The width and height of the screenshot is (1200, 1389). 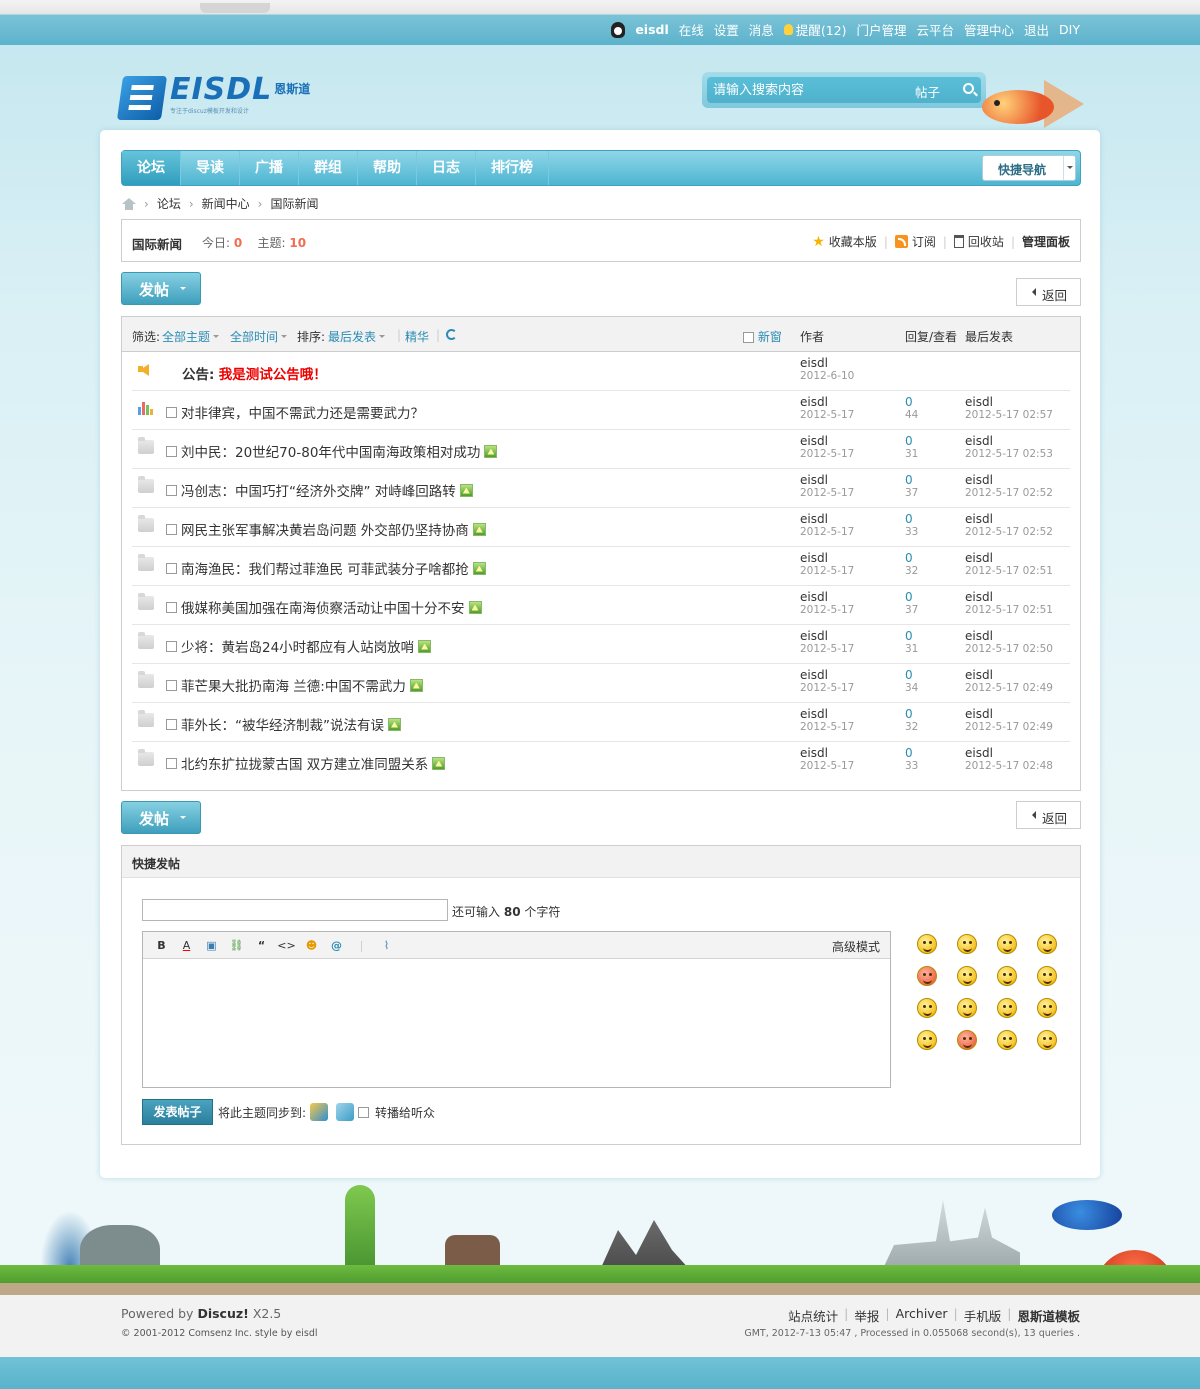 What do you see at coordinates (356, 336) in the screenshot?
I see `sort-dropdown: 最后发表` at bounding box center [356, 336].